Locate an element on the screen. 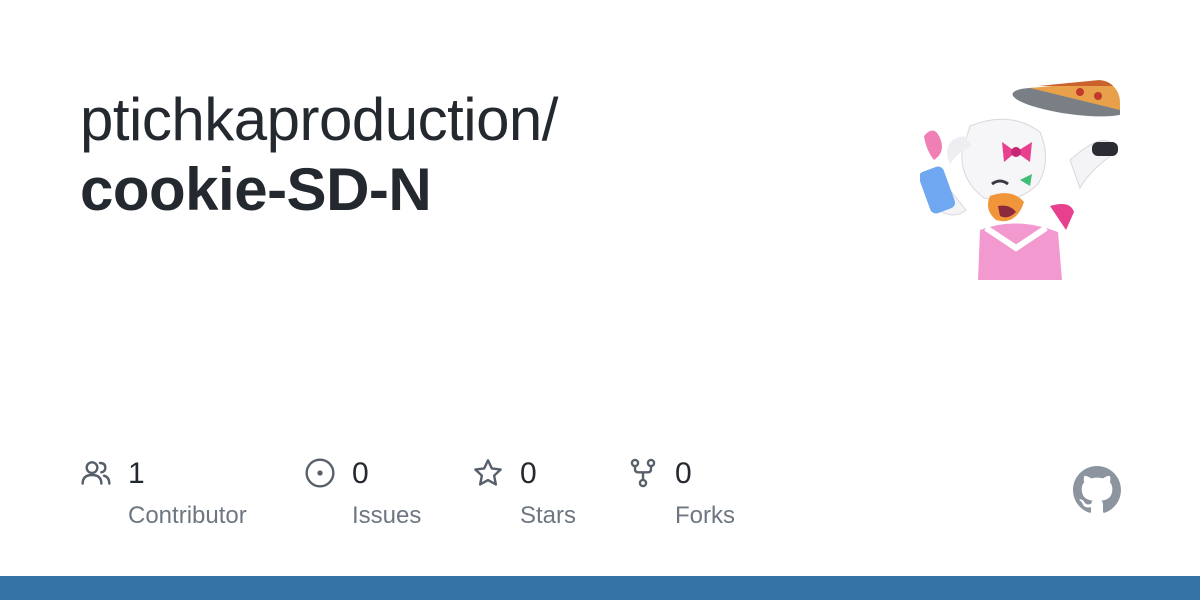  github-mark-icon is located at coordinates (1097, 490).